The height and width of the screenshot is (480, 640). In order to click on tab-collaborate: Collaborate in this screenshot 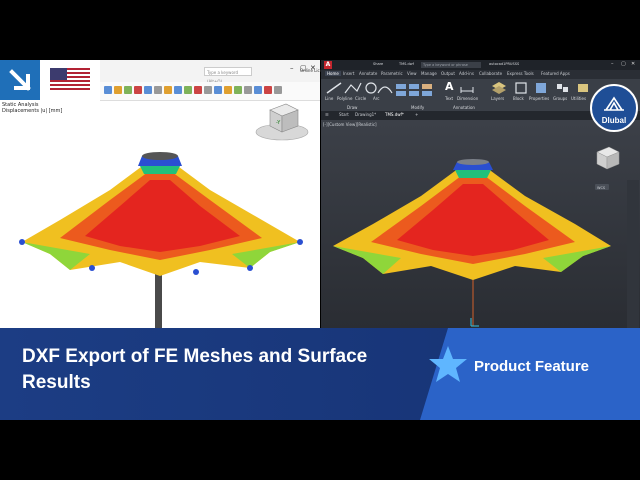, I will do `click(490, 73)`.